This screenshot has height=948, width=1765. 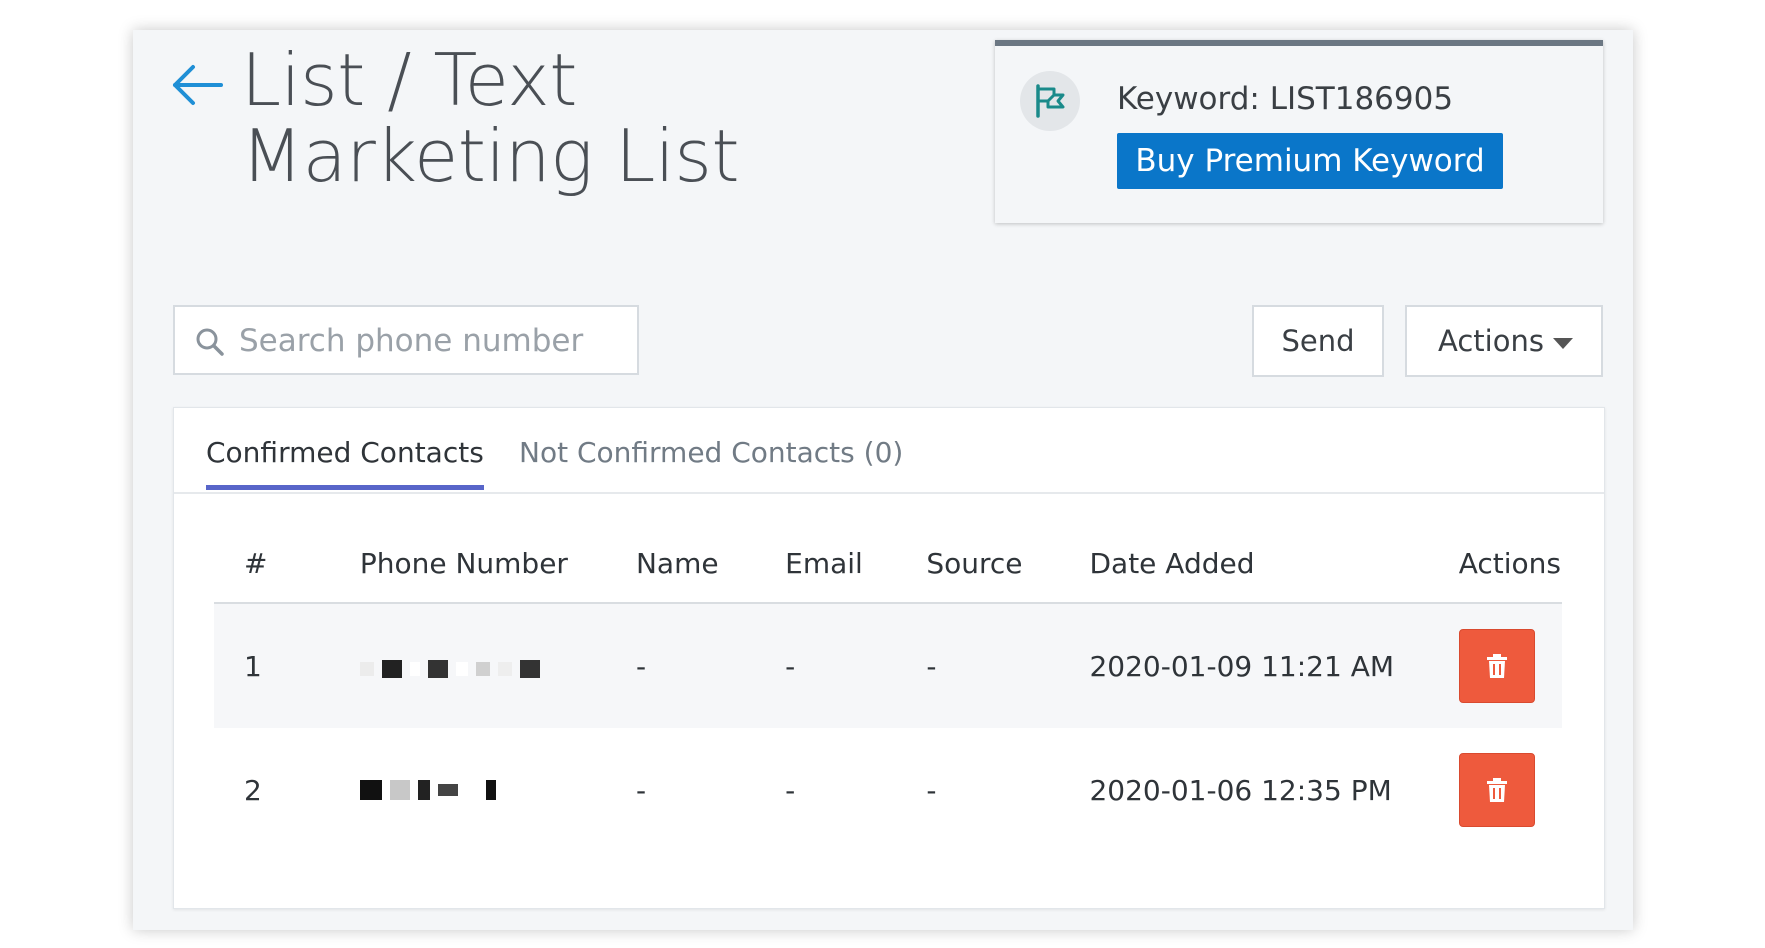 I want to click on page-title: List / Text Marketing List, so click(x=490, y=118).